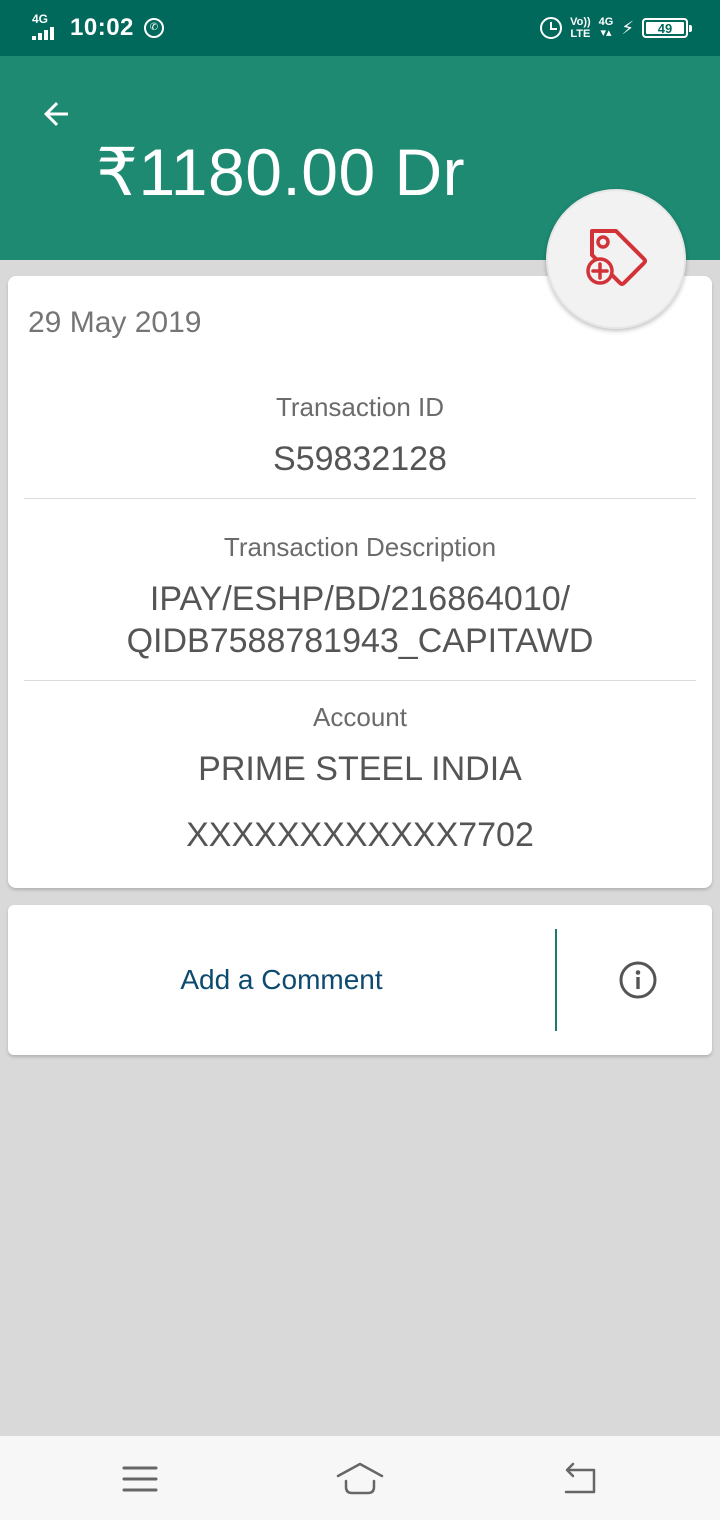 The height and width of the screenshot is (1520, 720). I want to click on menu-icon, so click(140, 1479).